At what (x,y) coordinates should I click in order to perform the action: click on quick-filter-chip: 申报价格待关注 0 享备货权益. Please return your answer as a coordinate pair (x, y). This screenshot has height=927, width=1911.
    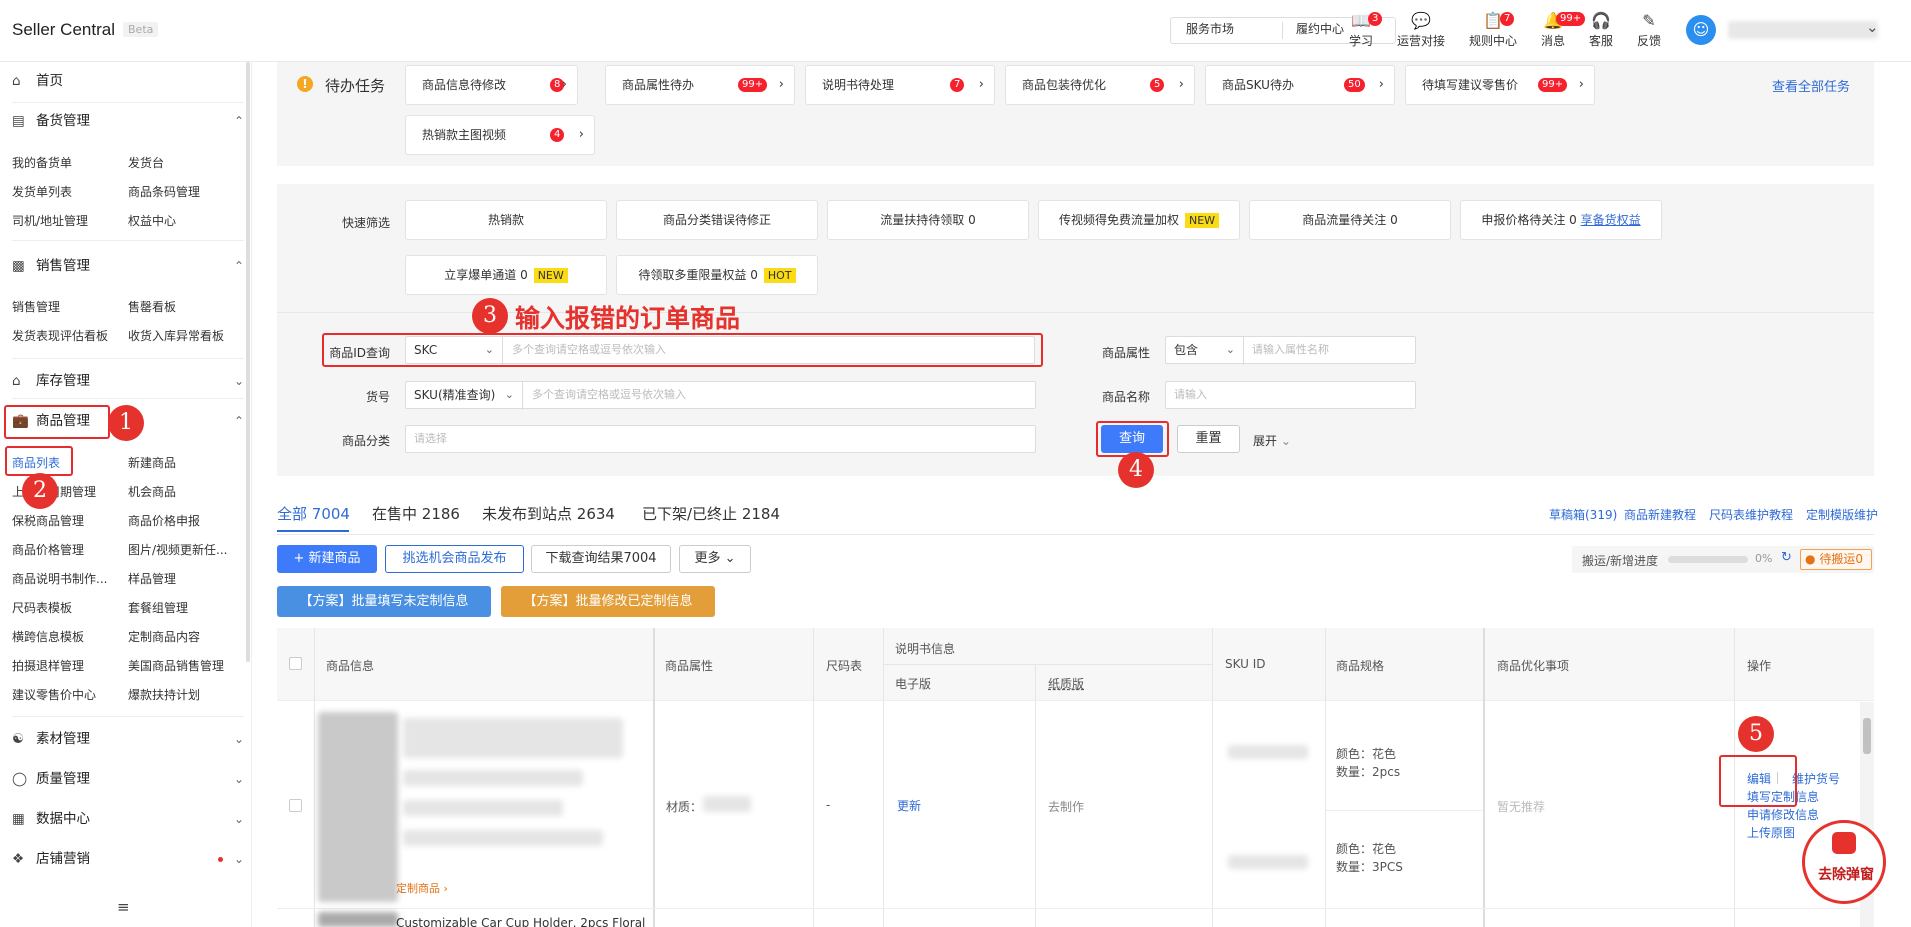
    Looking at the image, I should click on (1561, 220).